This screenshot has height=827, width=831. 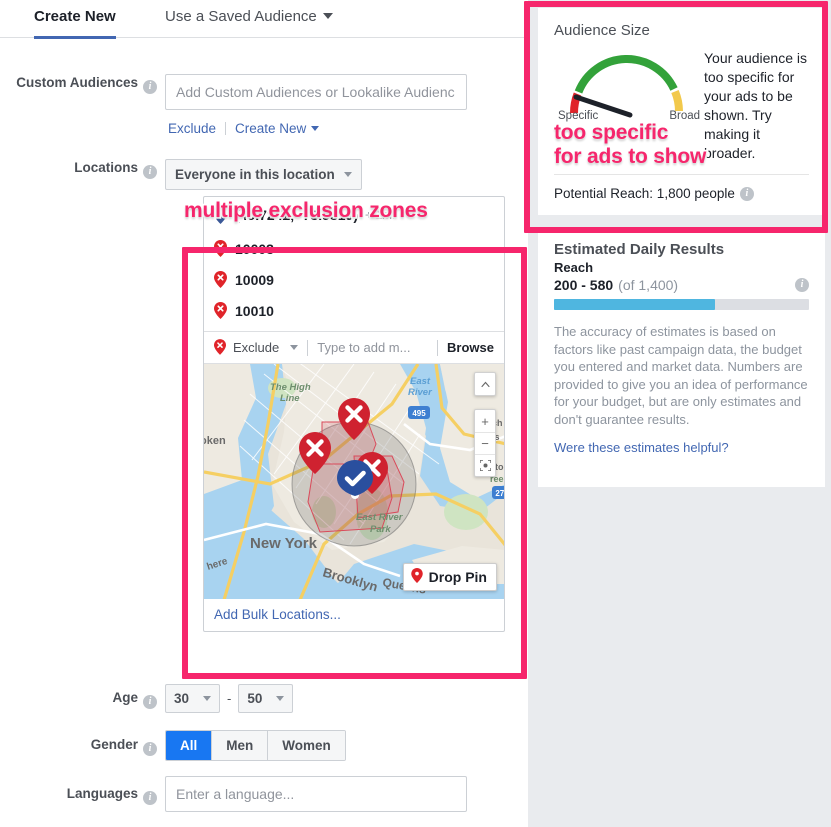 What do you see at coordinates (254, 279) in the screenshot?
I see `location-name: 10009` at bounding box center [254, 279].